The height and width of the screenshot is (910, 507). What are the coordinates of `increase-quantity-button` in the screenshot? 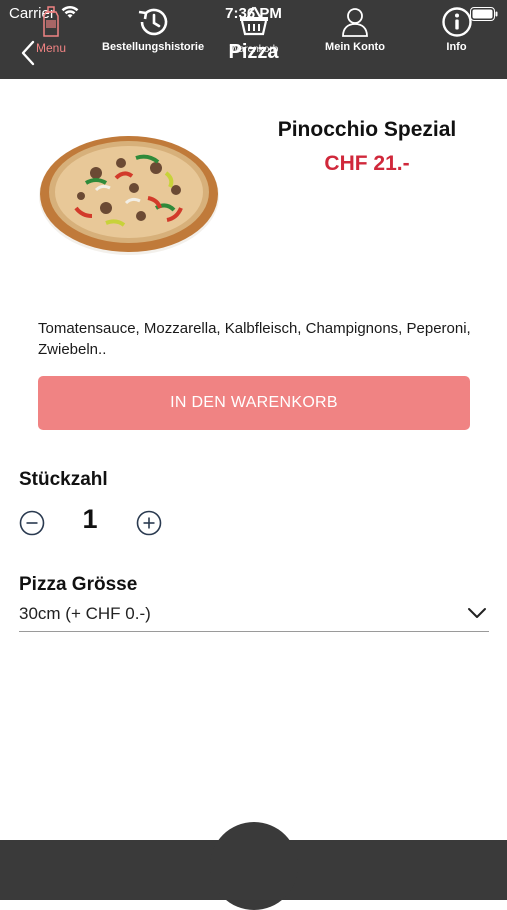 It's located at (149, 523).